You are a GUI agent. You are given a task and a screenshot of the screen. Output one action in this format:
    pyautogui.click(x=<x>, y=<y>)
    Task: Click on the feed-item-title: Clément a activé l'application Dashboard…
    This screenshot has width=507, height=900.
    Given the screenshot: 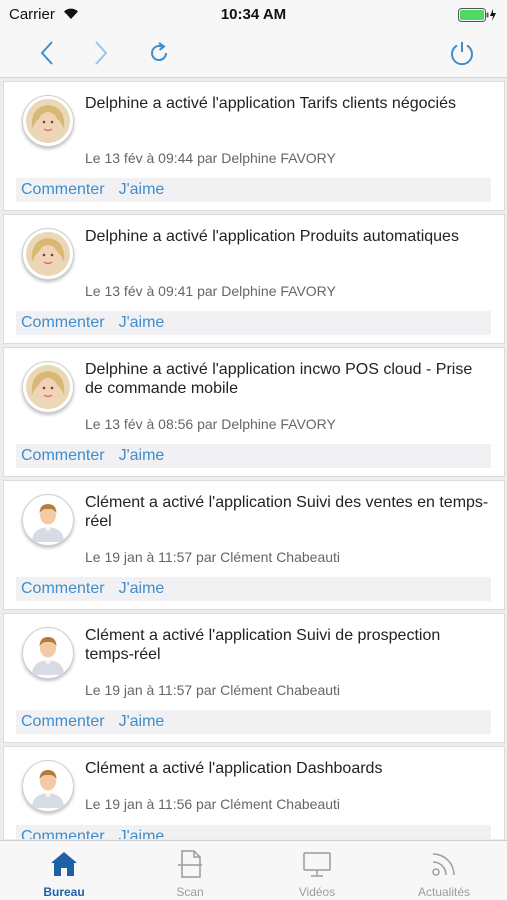 What is the action you would take?
    pyautogui.click(x=234, y=768)
    